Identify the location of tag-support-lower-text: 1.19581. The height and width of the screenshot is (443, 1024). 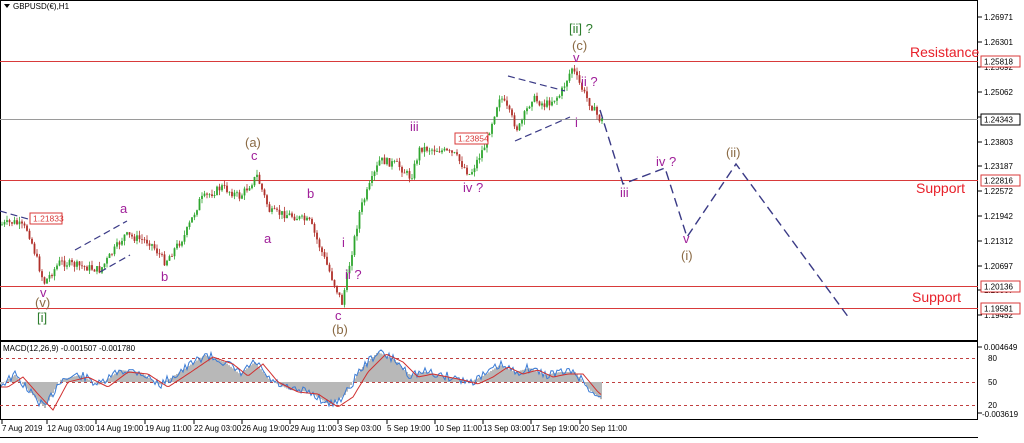
(998, 309).